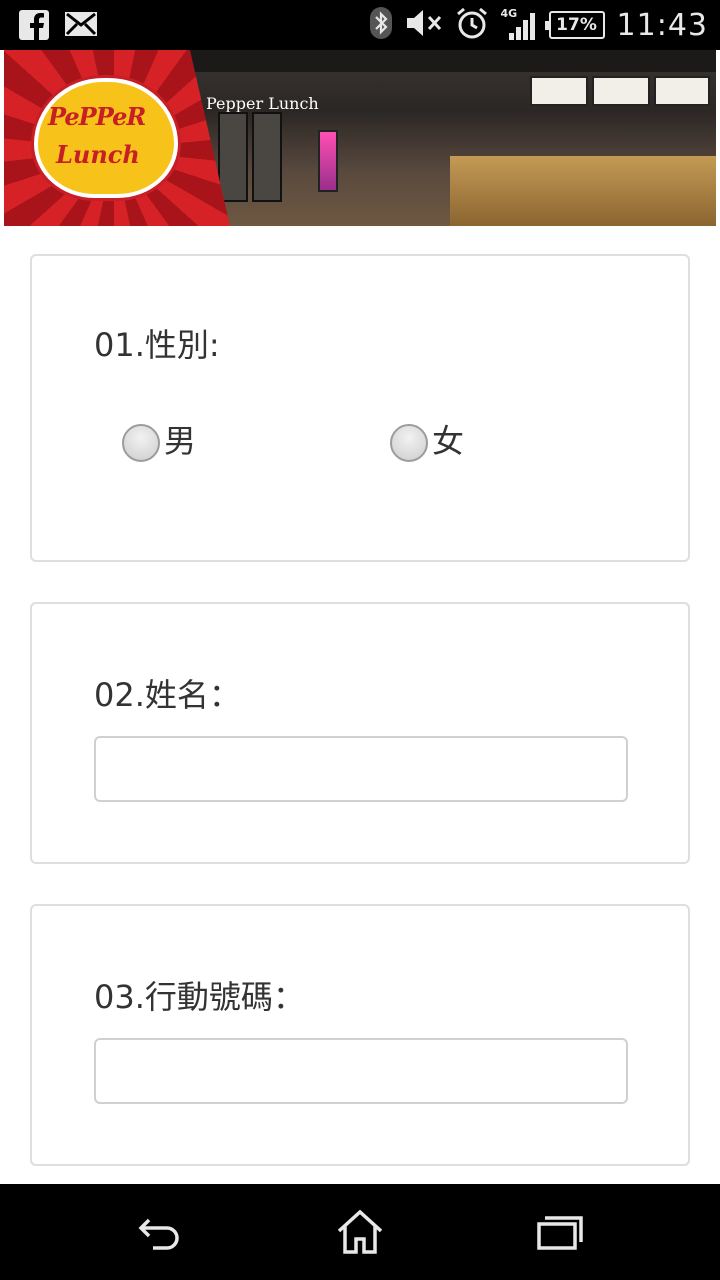 The image size is (720, 1280). I want to click on display-screen, so click(328, 161).